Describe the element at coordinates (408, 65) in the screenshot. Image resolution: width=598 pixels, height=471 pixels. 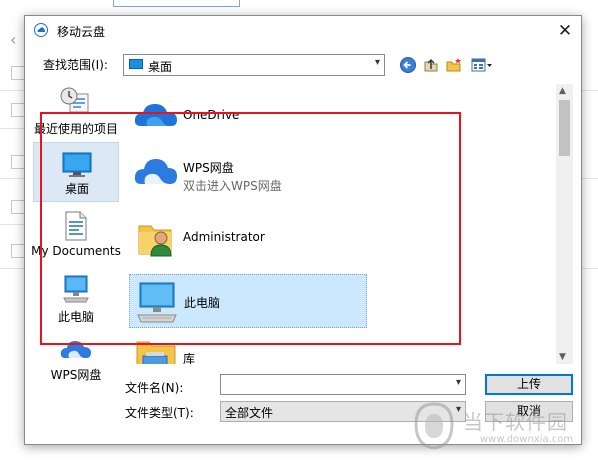
I see `back-icon` at that location.